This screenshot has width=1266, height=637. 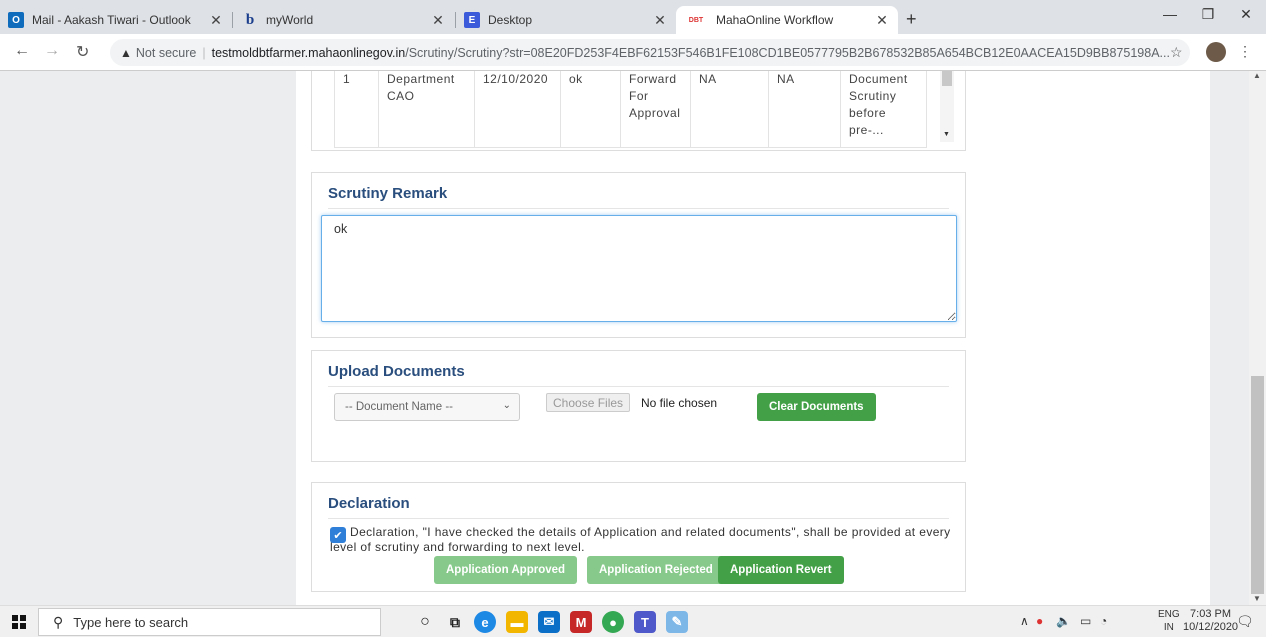 I want to click on new-tab-button: +, so click(x=911, y=19).